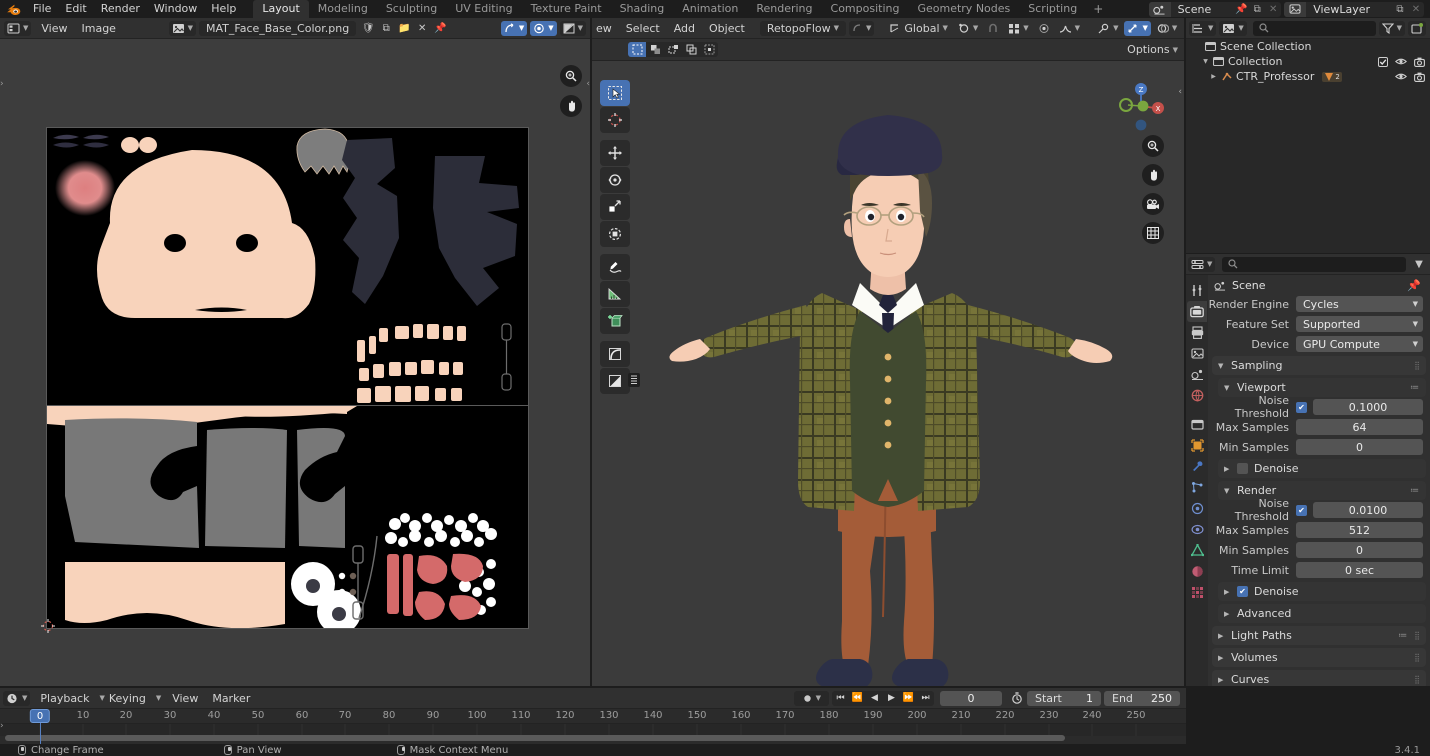 The width and height of the screenshot is (1430, 756). I want to click on blender-logo-icon, so click(13, 9).